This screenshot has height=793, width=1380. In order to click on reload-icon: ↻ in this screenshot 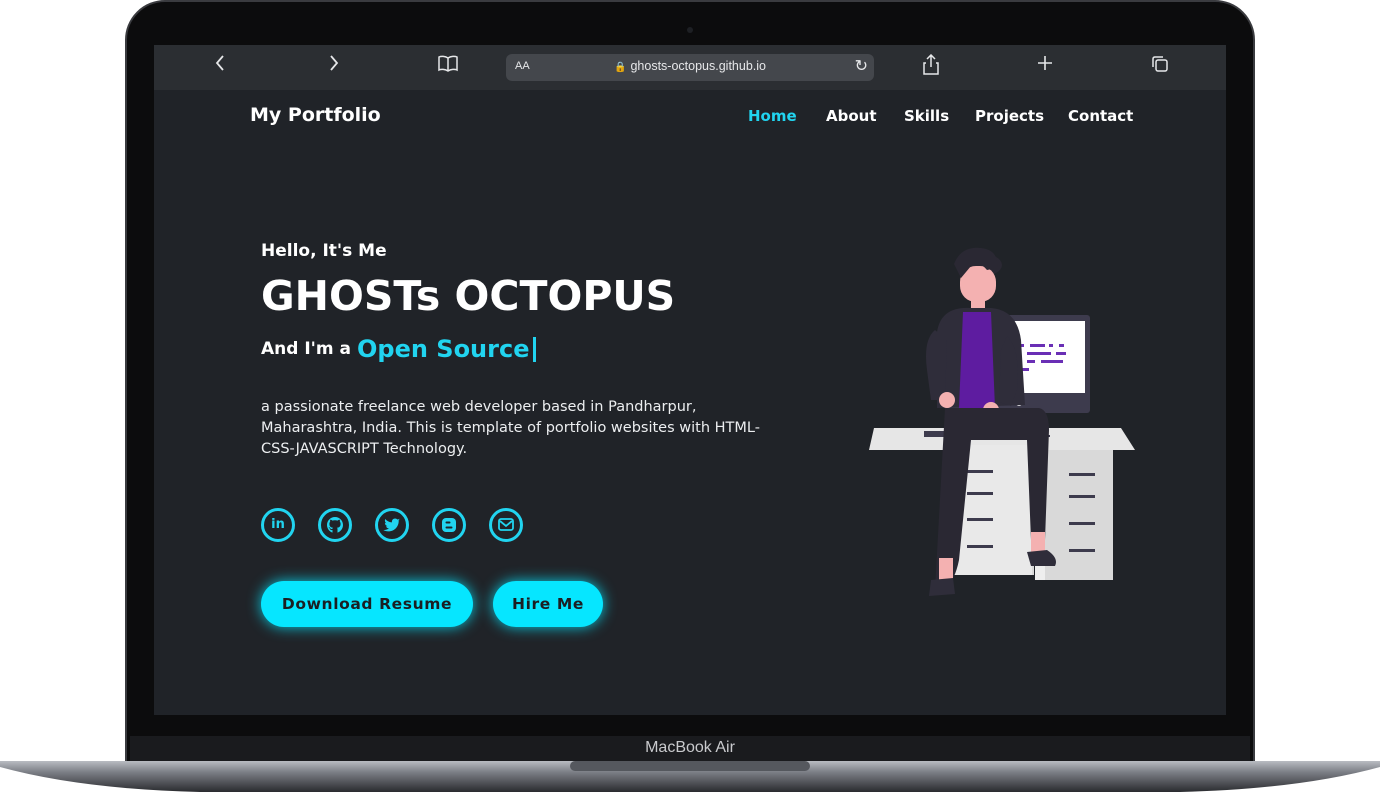, I will do `click(861, 65)`.